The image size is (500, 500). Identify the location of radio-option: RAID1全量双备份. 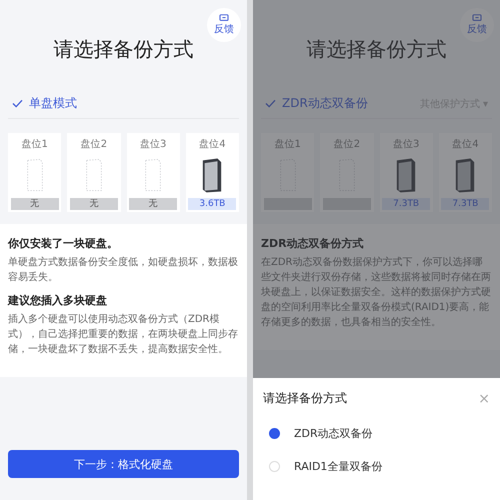
(376, 466).